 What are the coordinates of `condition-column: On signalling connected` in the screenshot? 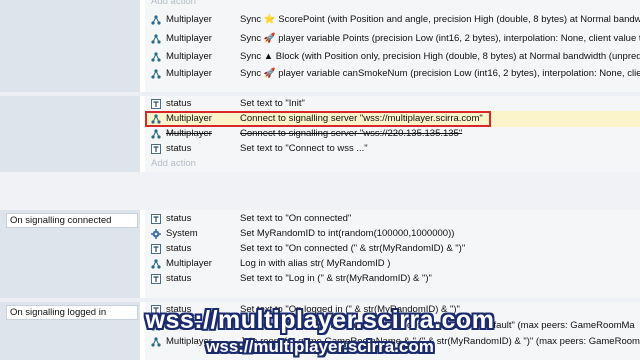 It's located at (70, 254).